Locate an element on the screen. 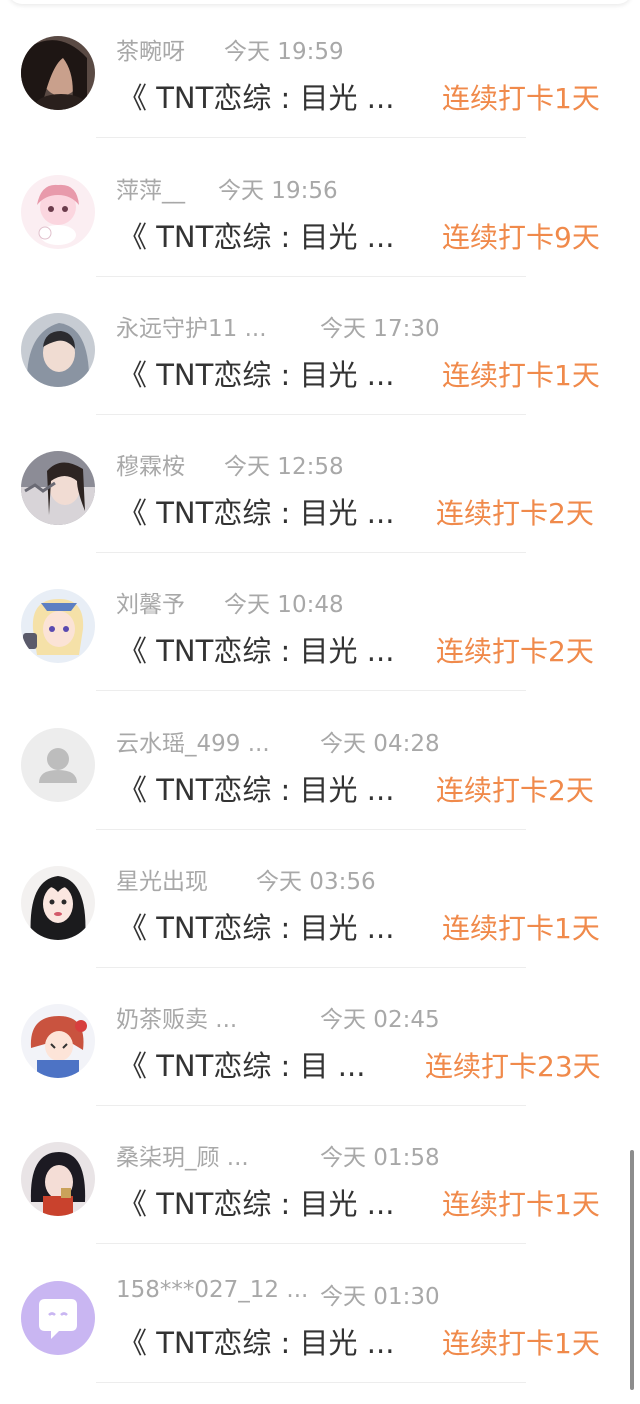 The width and height of the screenshot is (640, 1404). list-item: 桑柒玥_顾 ... 今天 01:58 《 TNT恋综 : 目光 ... 连续打卡1天 is located at coordinates (320, 1175).